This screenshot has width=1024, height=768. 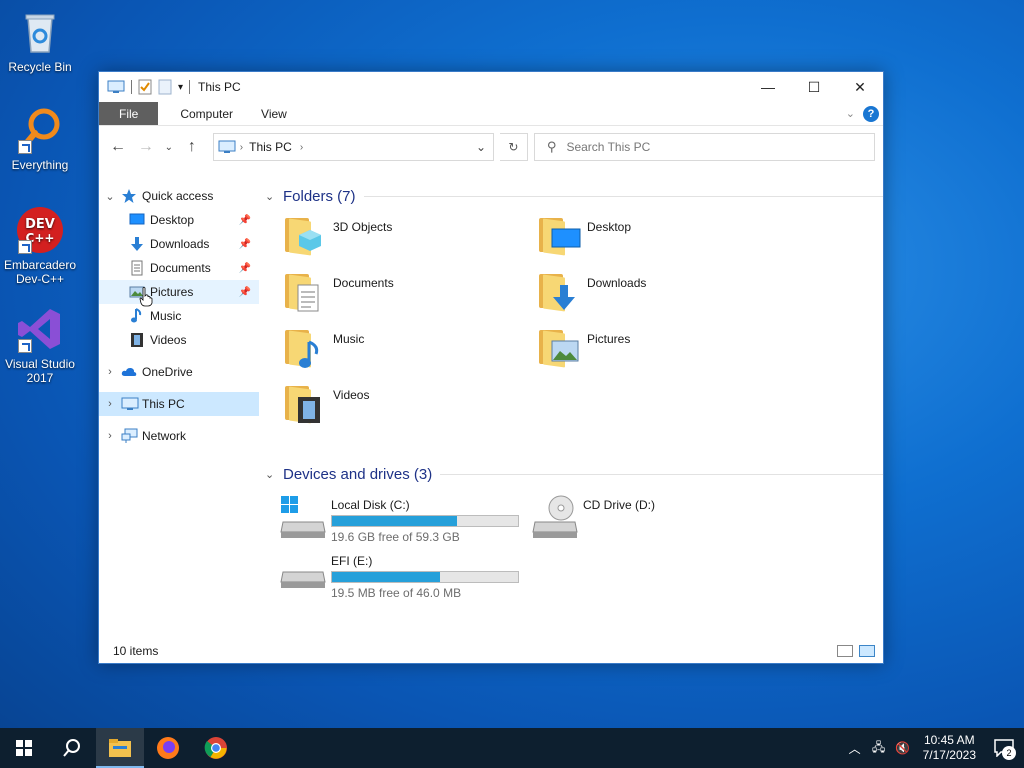 I want to click on nav-downloads: Downloads 📌, so click(x=179, y=244).